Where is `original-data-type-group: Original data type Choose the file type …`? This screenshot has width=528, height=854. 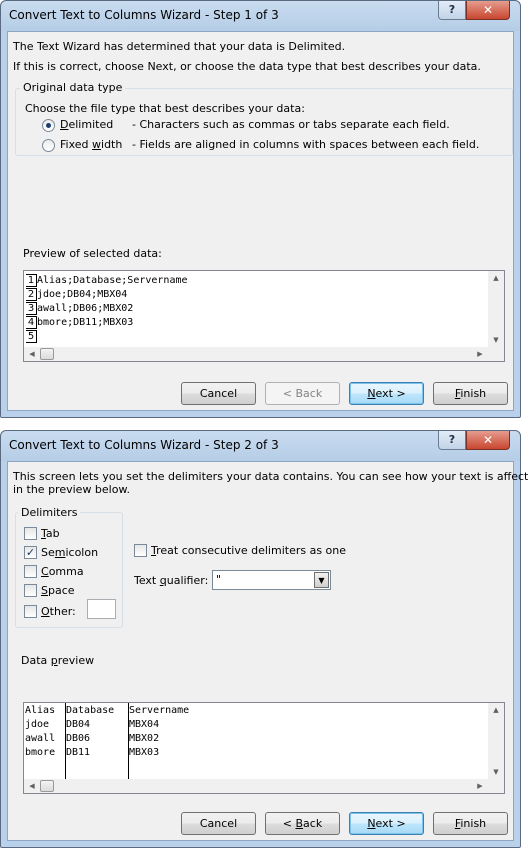
original-data-type-group: Original data type Choose the file type … is located at coordinates (264, 118).